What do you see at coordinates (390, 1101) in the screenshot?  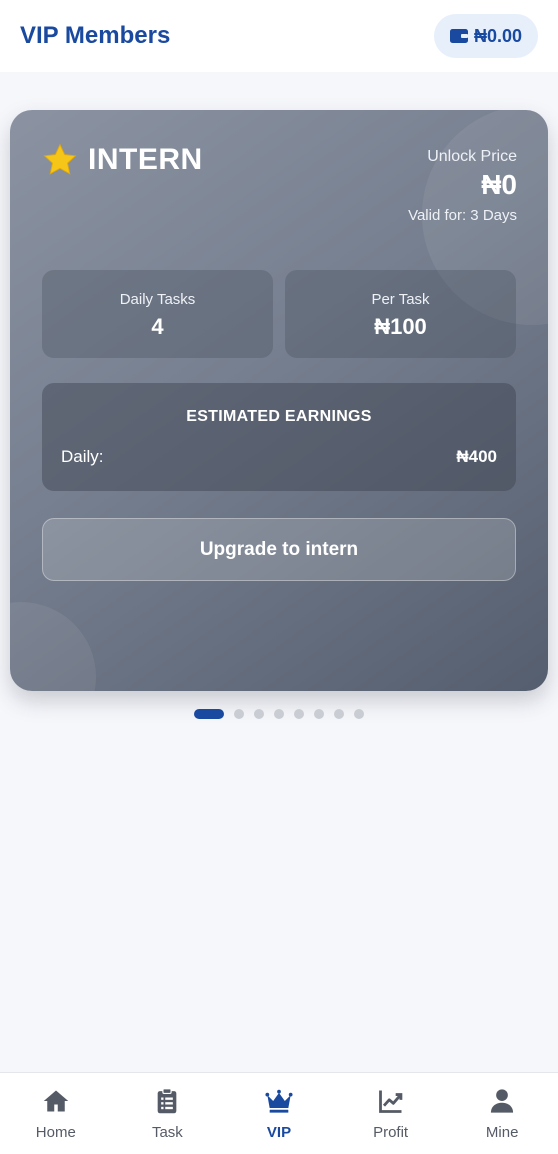 I see `chart-line-icon` at bounding box center [390, 1101].